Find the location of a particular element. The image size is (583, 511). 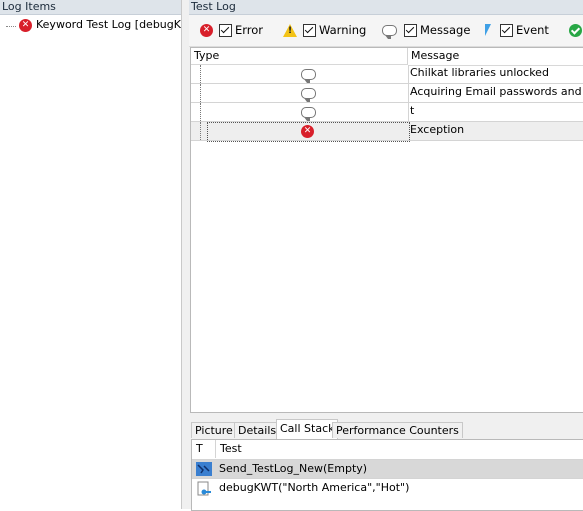

tab-details: Details is located at coordinates (257, 430).